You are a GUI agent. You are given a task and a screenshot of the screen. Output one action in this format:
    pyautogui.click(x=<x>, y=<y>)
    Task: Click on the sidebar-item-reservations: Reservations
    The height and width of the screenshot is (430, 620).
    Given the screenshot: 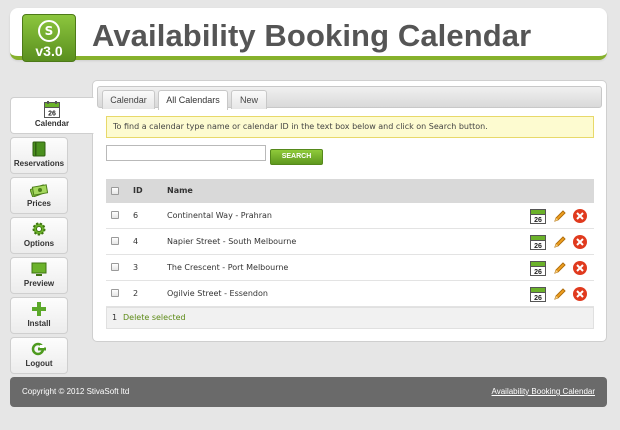 What is the action you would take?
    pyautogui.click(x=39, y=155)
    